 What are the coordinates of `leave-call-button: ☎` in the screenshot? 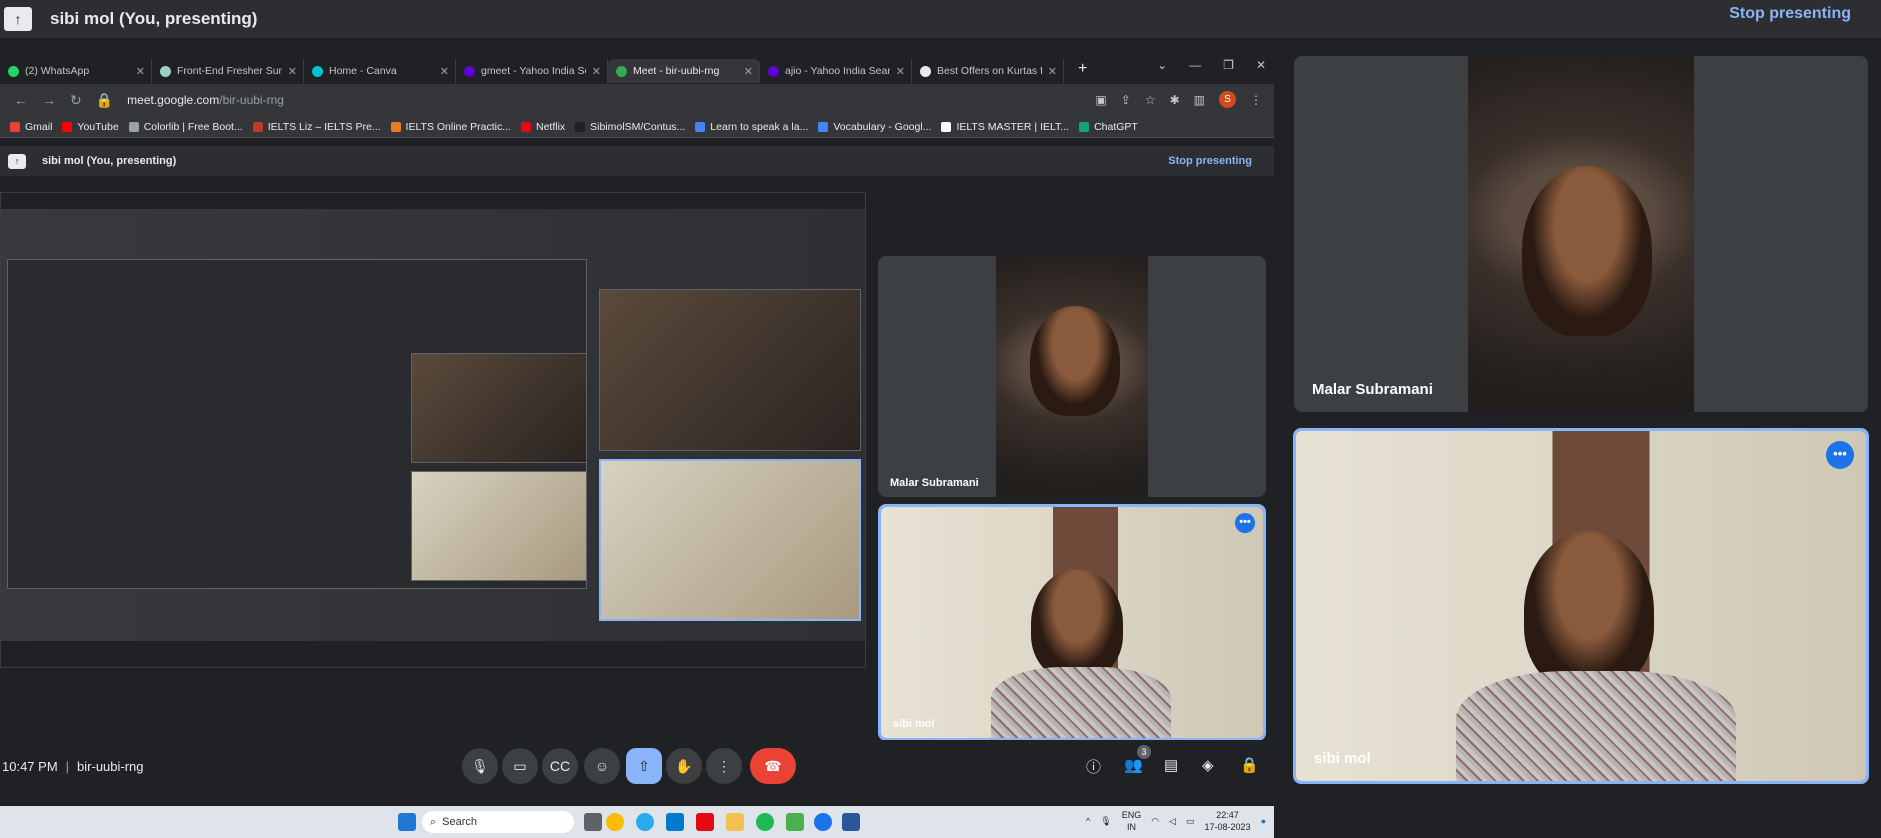 It's located at (773, 766).